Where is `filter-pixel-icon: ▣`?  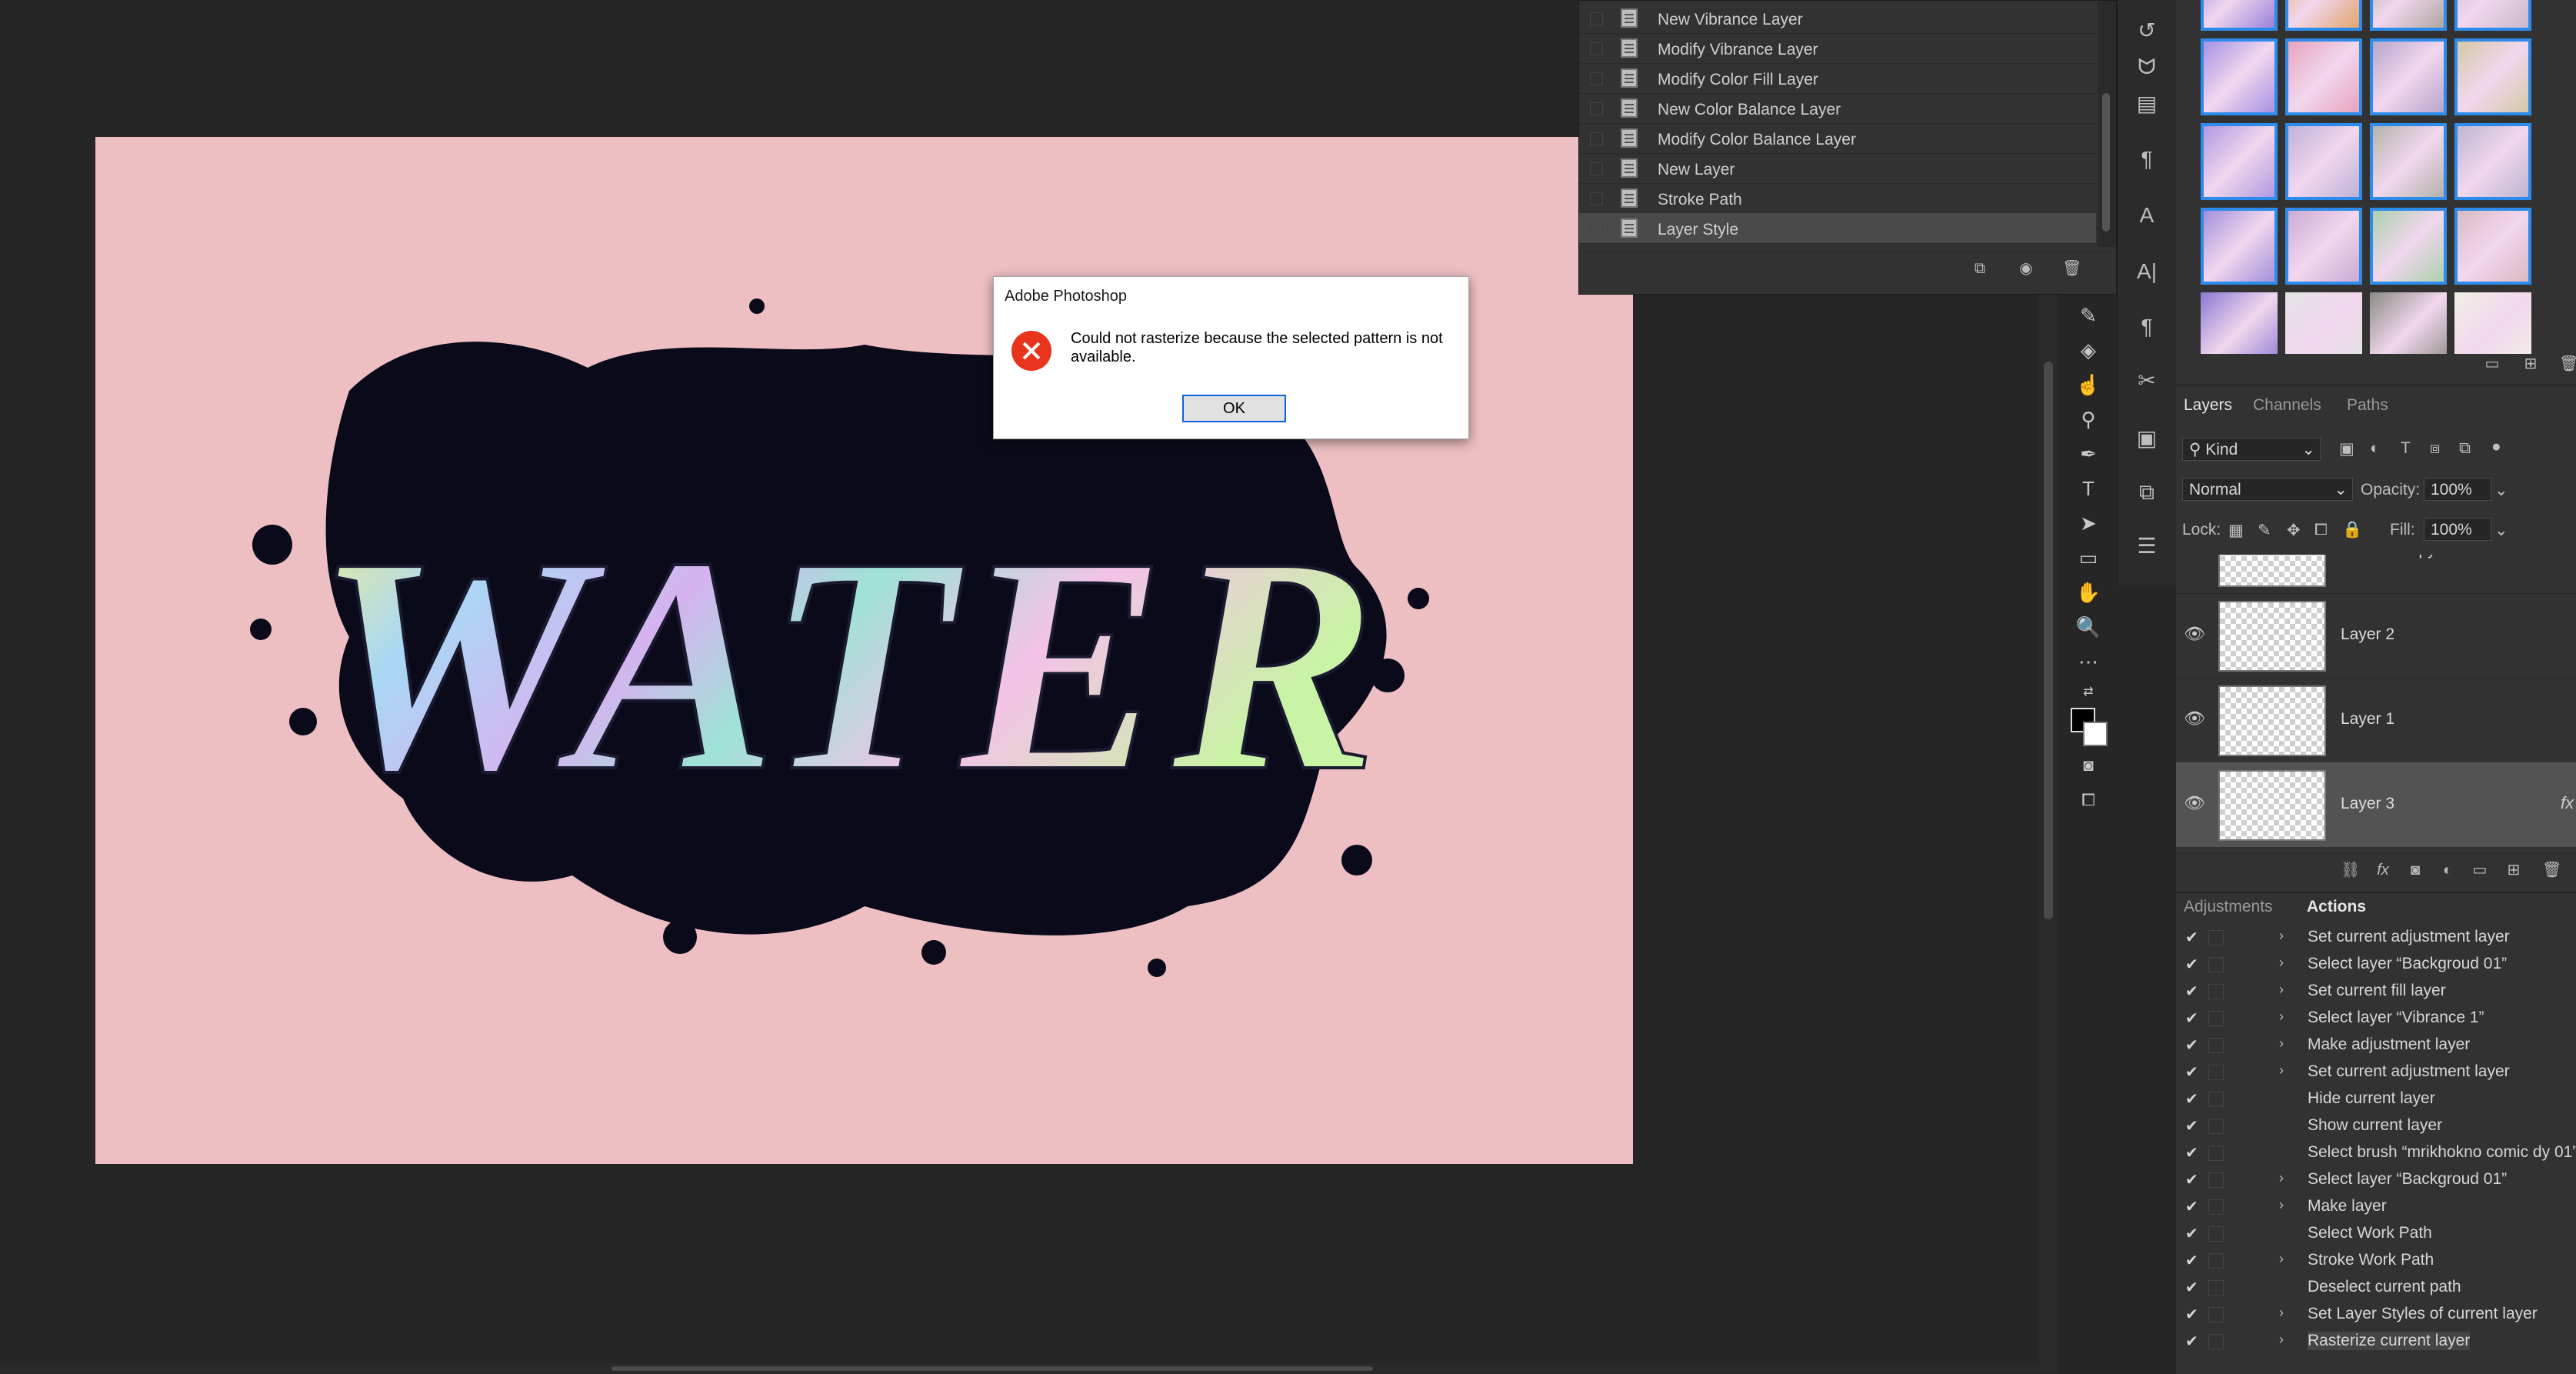
filter-pixel-icon: ▣ is located at coordinates (2346, 449).